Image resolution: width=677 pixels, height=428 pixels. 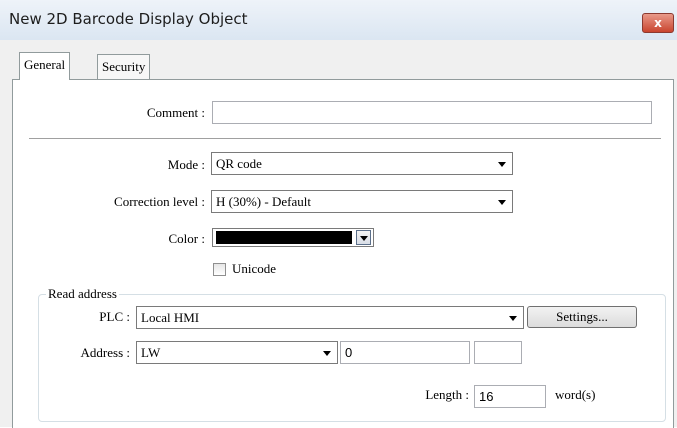 I want to click on plc-label: PLC :, so click(x=114, y=316).